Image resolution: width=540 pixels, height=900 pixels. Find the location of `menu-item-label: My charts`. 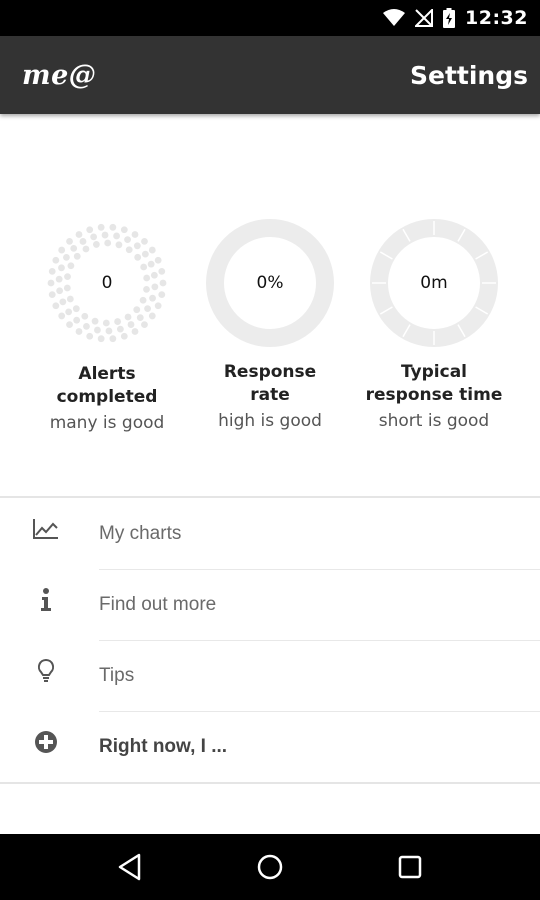

menu-item-label: My charts is located at coordinates (140, 533).